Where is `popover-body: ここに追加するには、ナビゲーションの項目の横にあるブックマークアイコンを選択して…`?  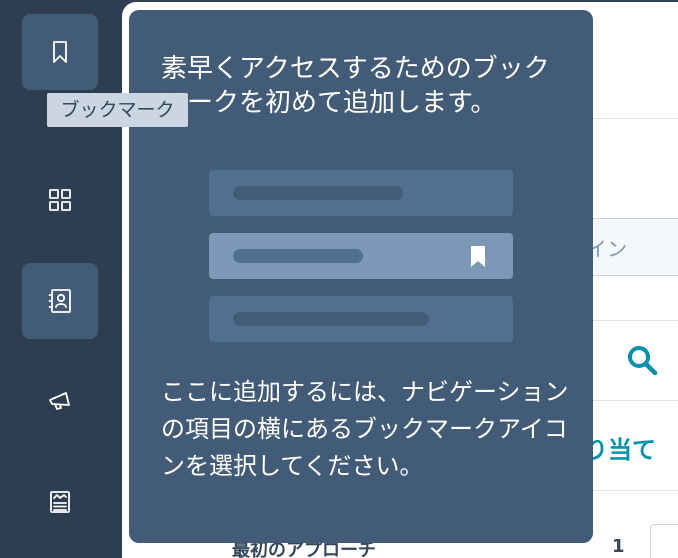 popover-body: ここに追加するには、ナビゲーションの項目の横にあるブックマークアイコンを選択して… is located at coordinates (365, 429).